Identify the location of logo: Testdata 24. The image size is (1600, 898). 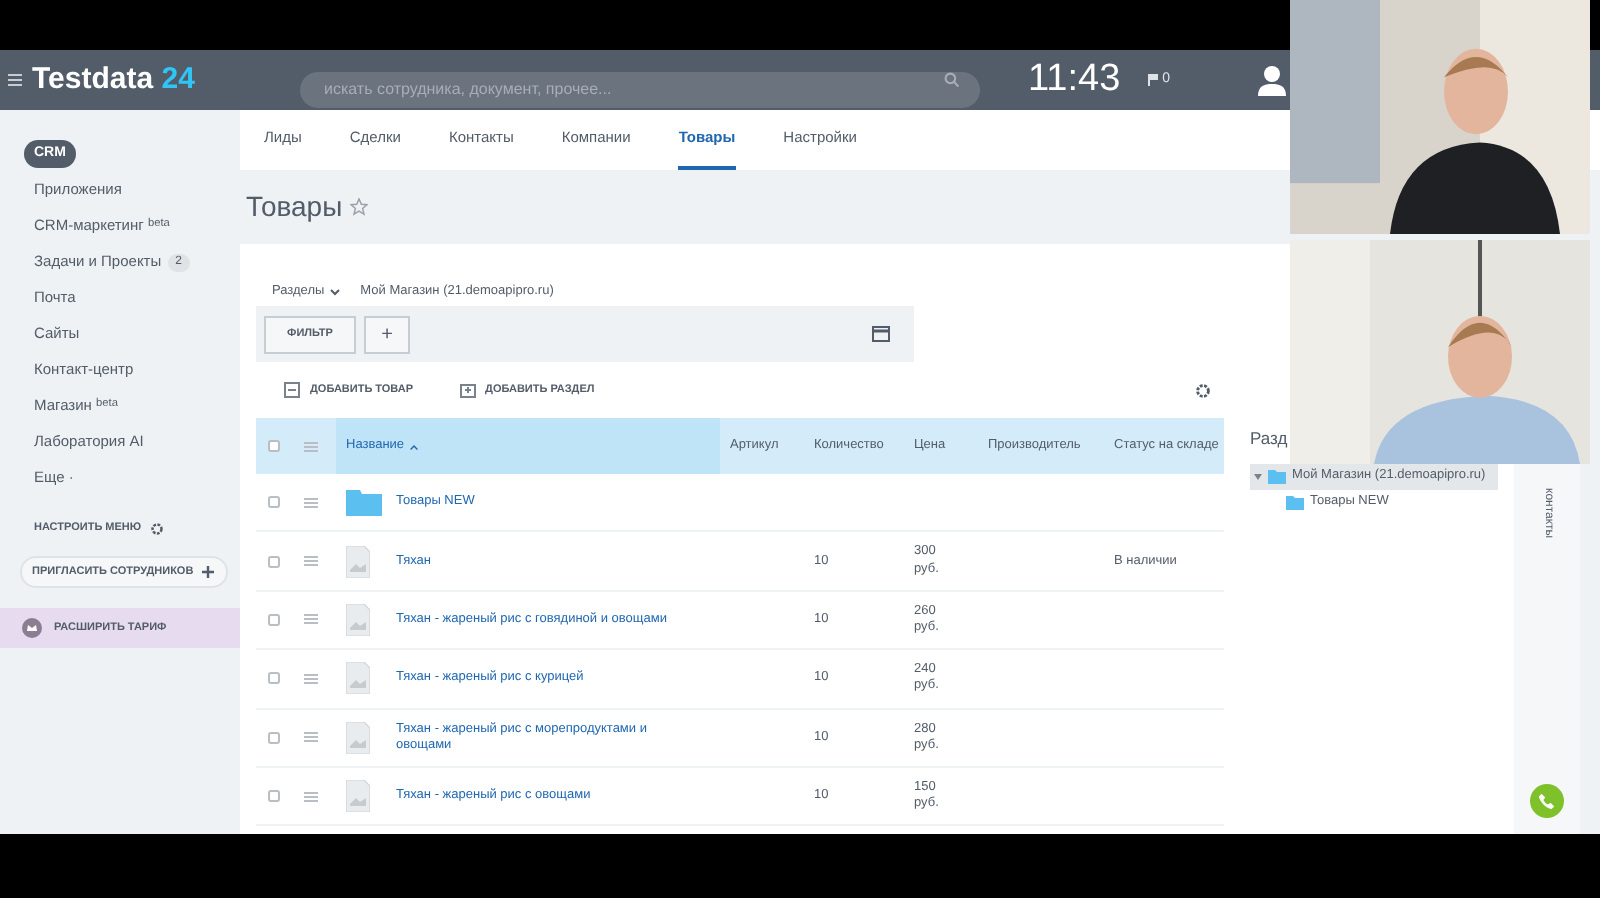
(114, 79).